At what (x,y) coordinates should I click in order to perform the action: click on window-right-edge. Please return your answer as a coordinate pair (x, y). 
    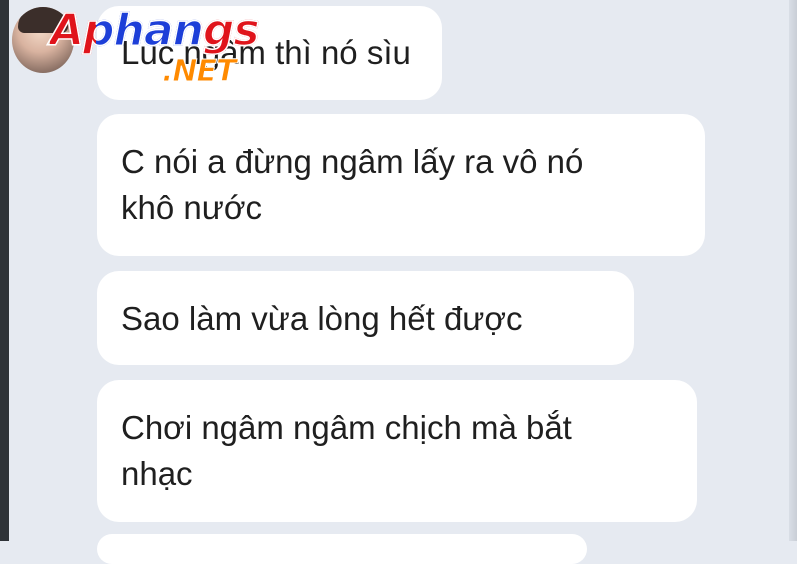
    Looking at the image, I should click on (793, 270).